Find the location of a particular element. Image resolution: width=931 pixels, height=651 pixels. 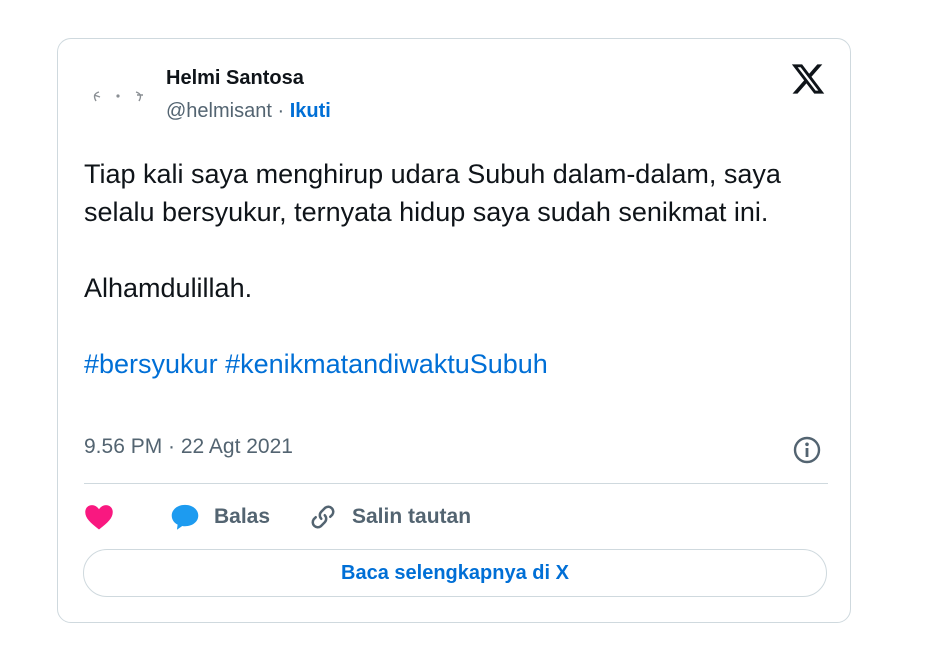

heart-icon is located at coordinates (99, 517).